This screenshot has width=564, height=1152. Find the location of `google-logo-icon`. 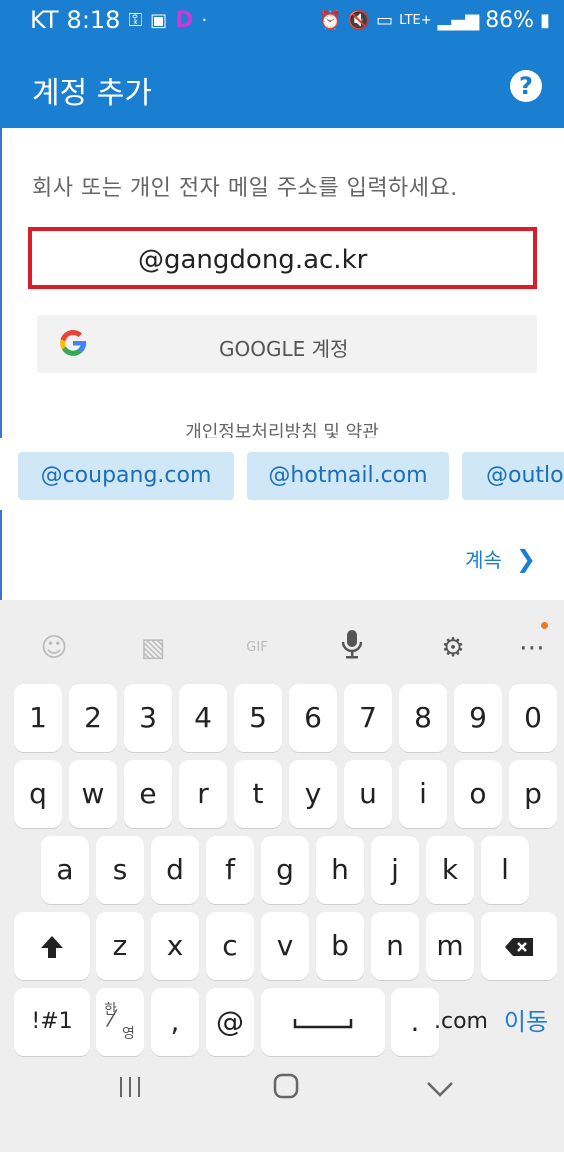

google-logo-icon is located at coordinates (73, 347).